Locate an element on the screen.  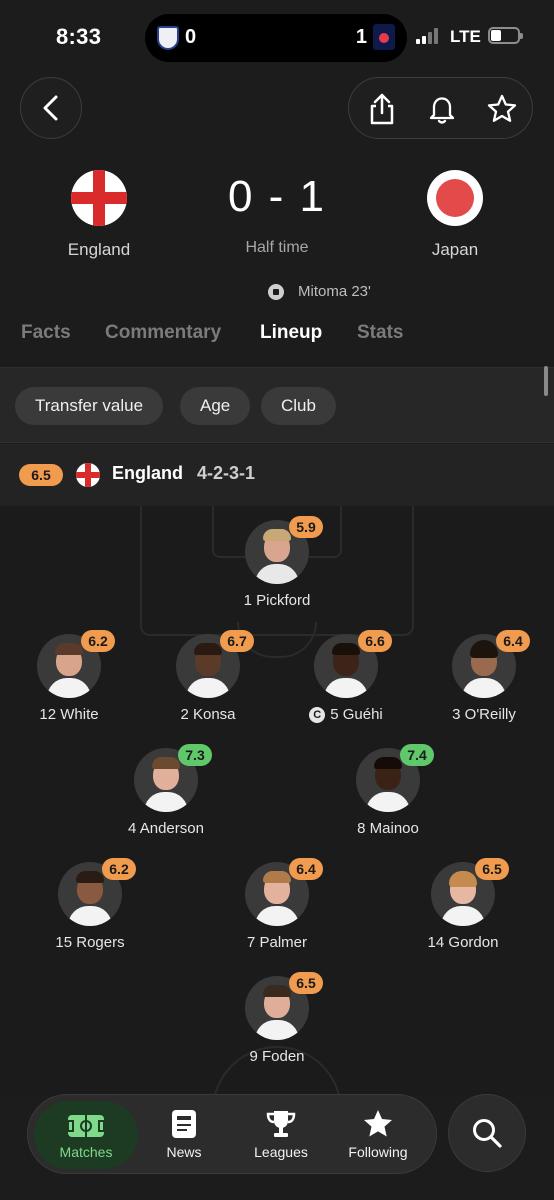
match-tabs: Facts Commentary Lineup Stats is located at coordinates (277, 337).